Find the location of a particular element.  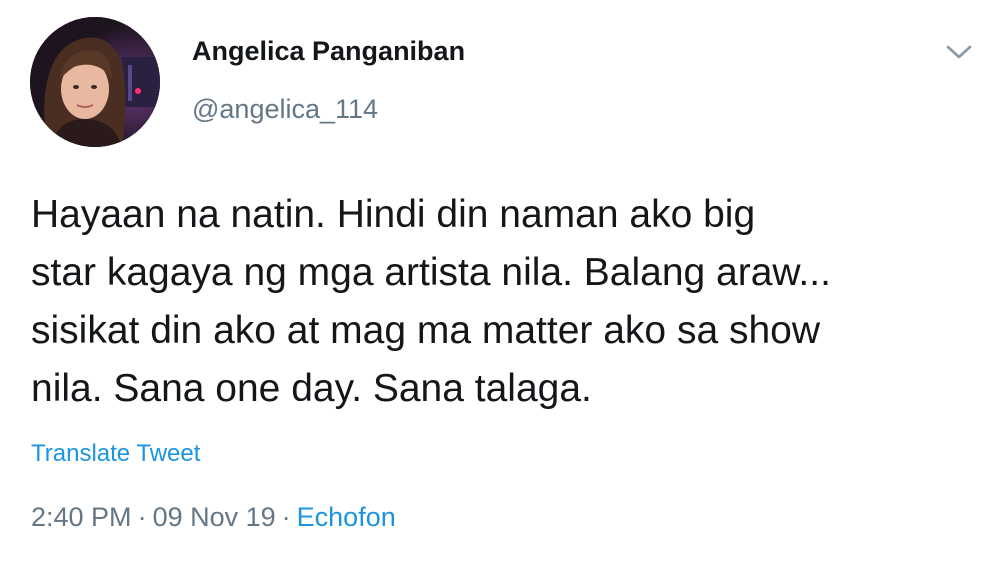

tweet-time: 2:40 PM is located at coordinates (81, 517).